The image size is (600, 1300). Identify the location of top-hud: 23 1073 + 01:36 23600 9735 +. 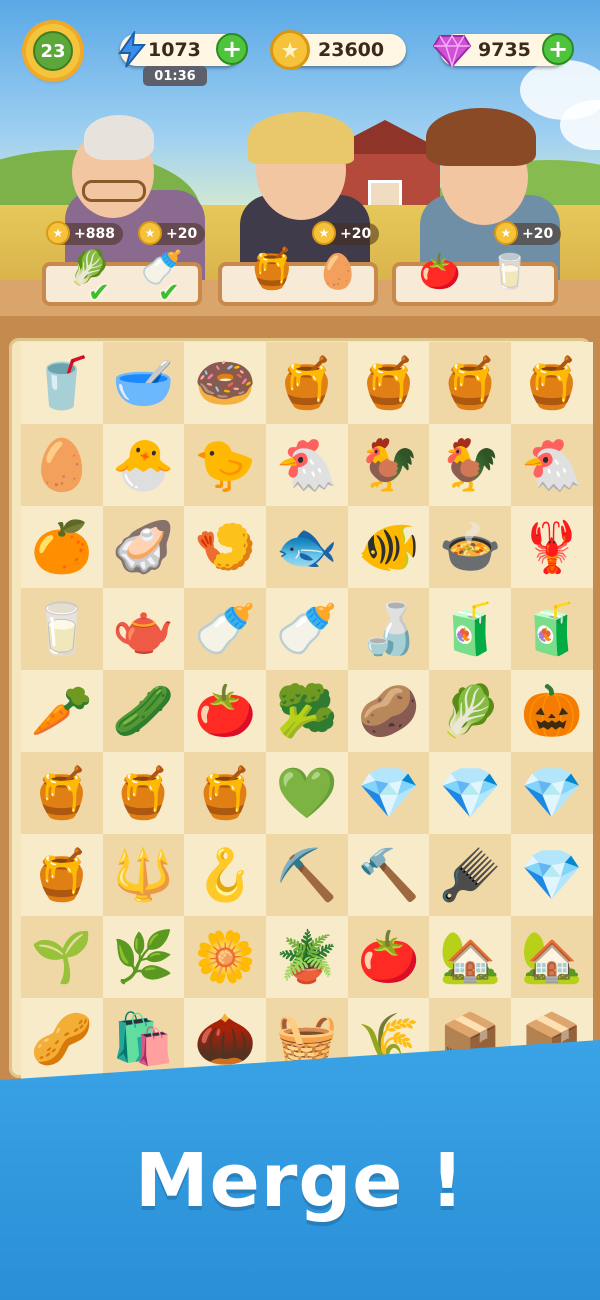
(300, 45).